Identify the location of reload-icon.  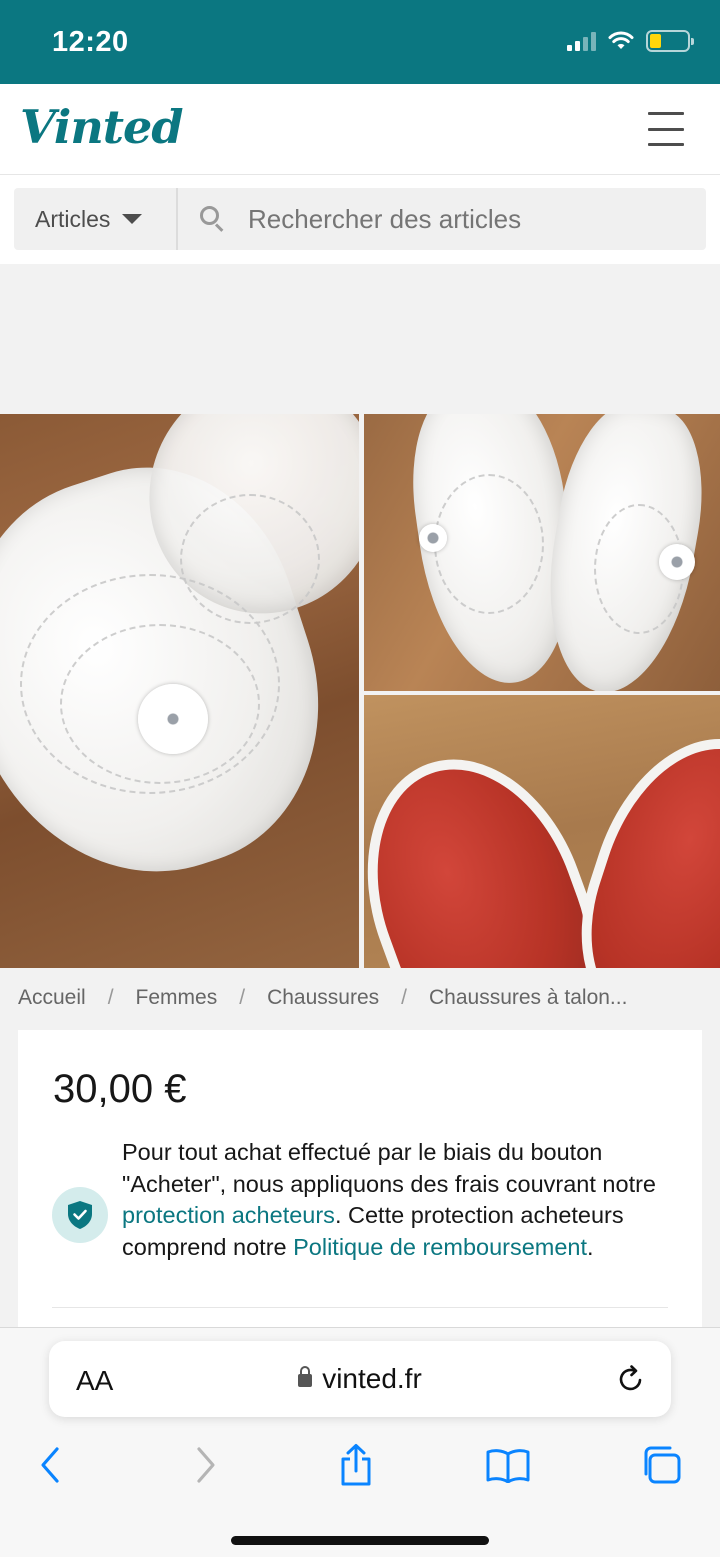
(631, 1379).